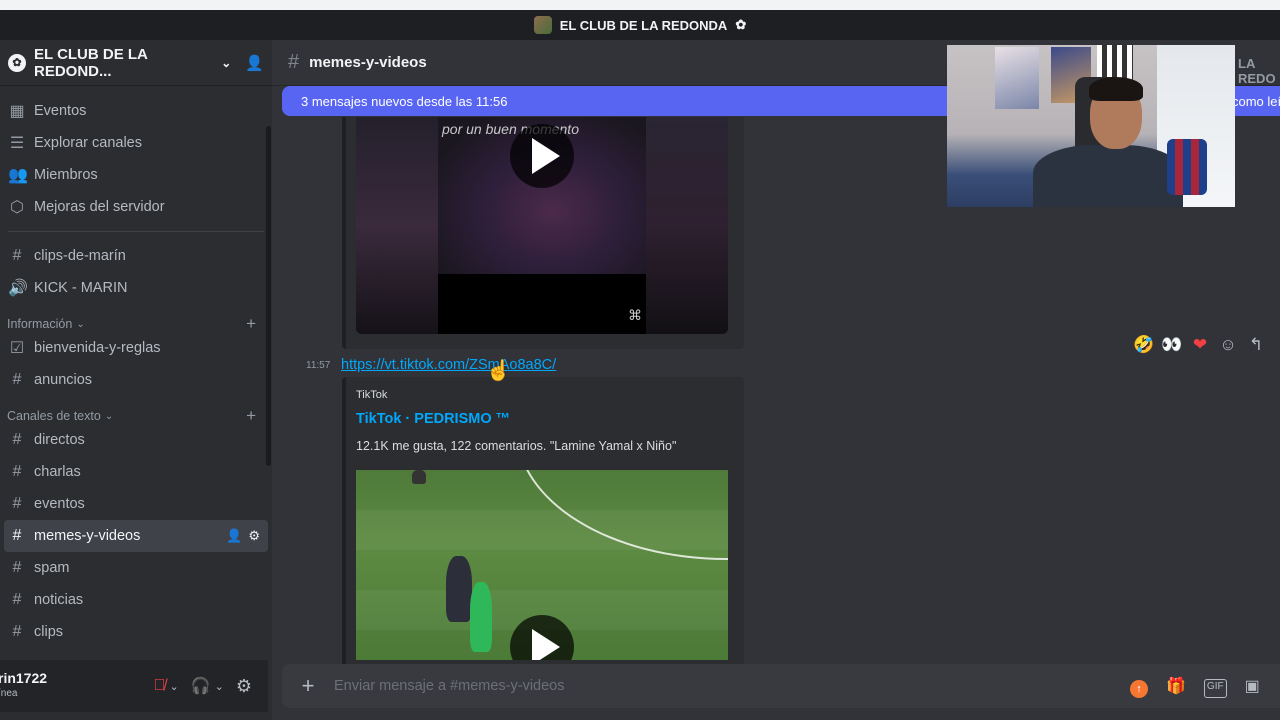  What do you see at coordinates (17, 62) in the screenshot?
I see `community-icon: ✿` at bounding box center [17, 62].